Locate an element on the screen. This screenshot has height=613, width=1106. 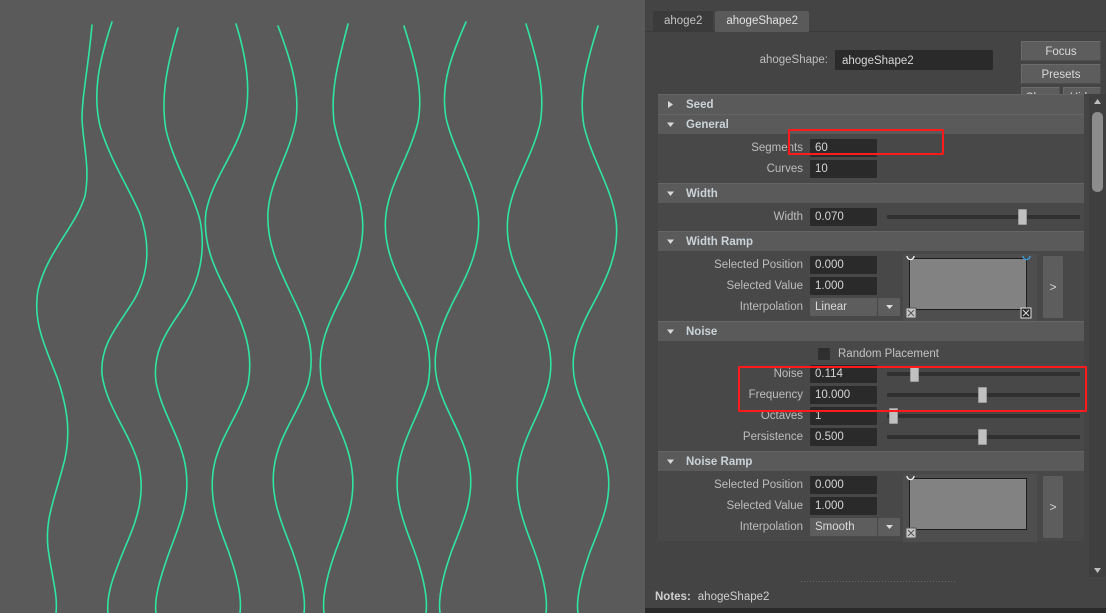
slider-octaves is located at coordinates (983, 416).